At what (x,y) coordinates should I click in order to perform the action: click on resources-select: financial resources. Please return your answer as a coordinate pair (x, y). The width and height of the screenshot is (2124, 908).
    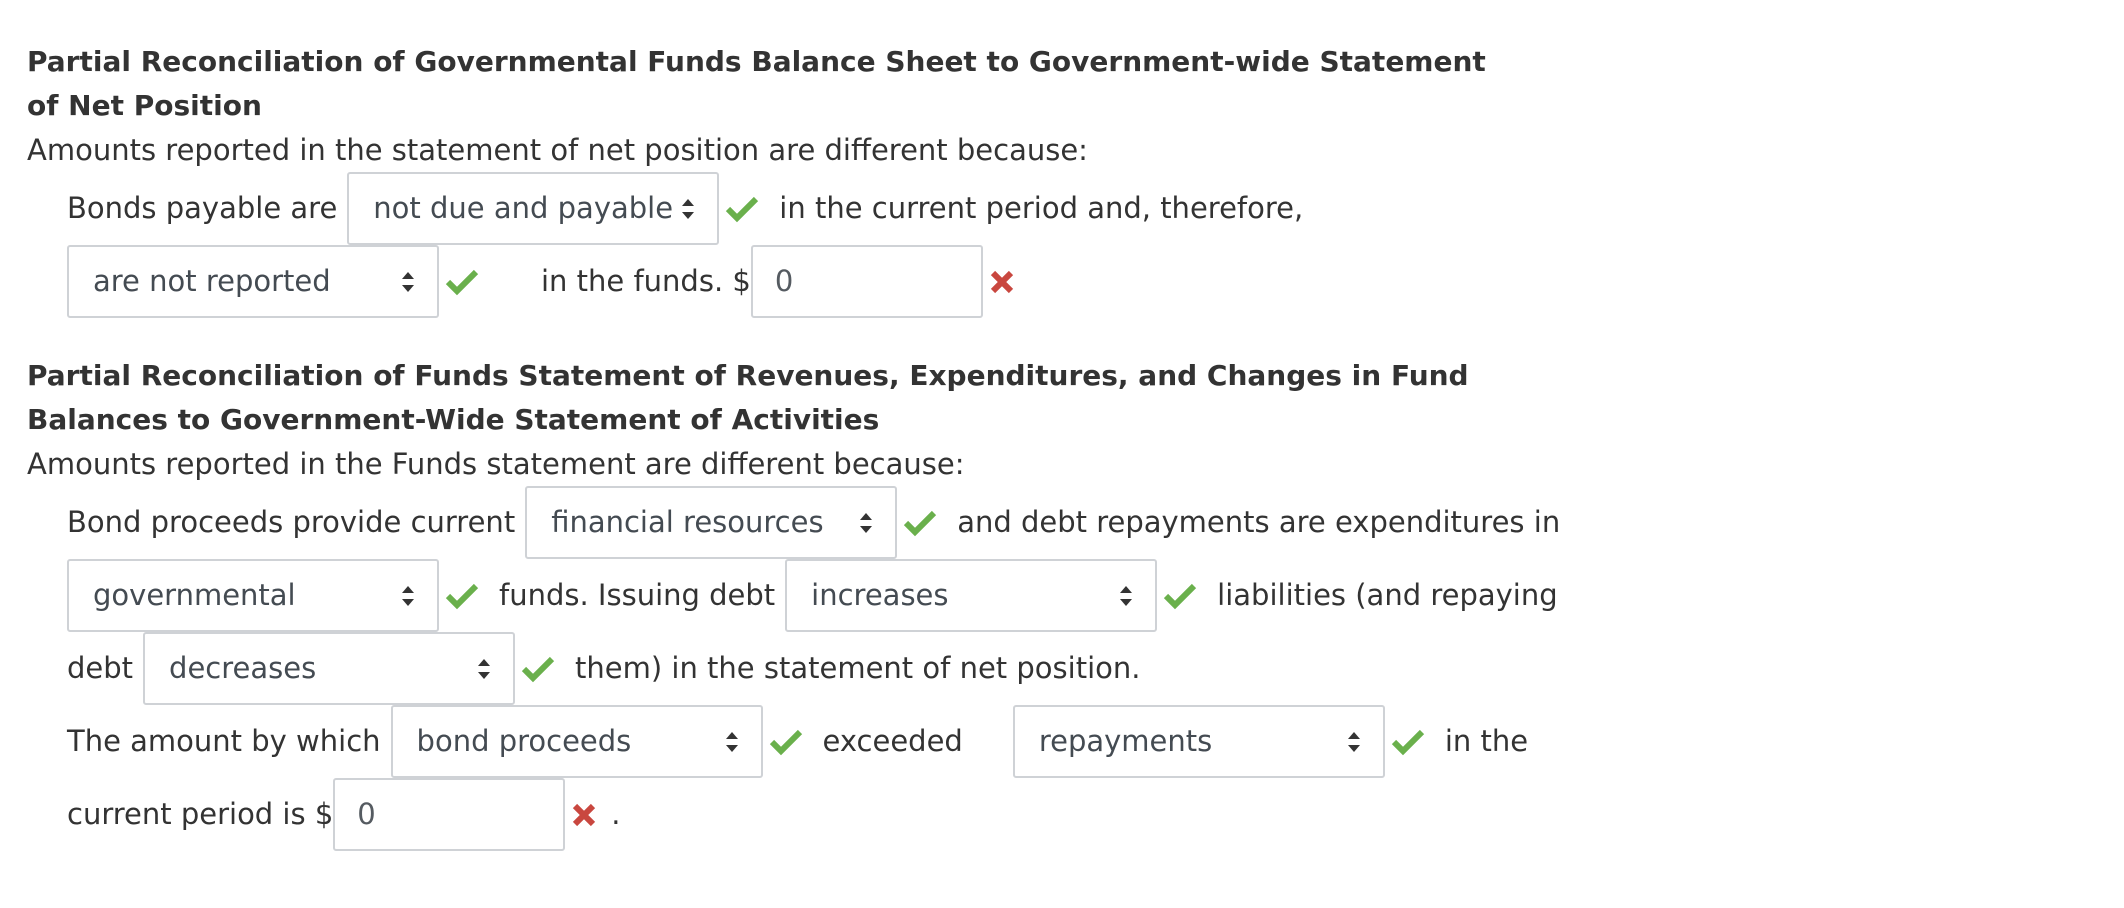
    Looking at the image, I should click on (711, 522).